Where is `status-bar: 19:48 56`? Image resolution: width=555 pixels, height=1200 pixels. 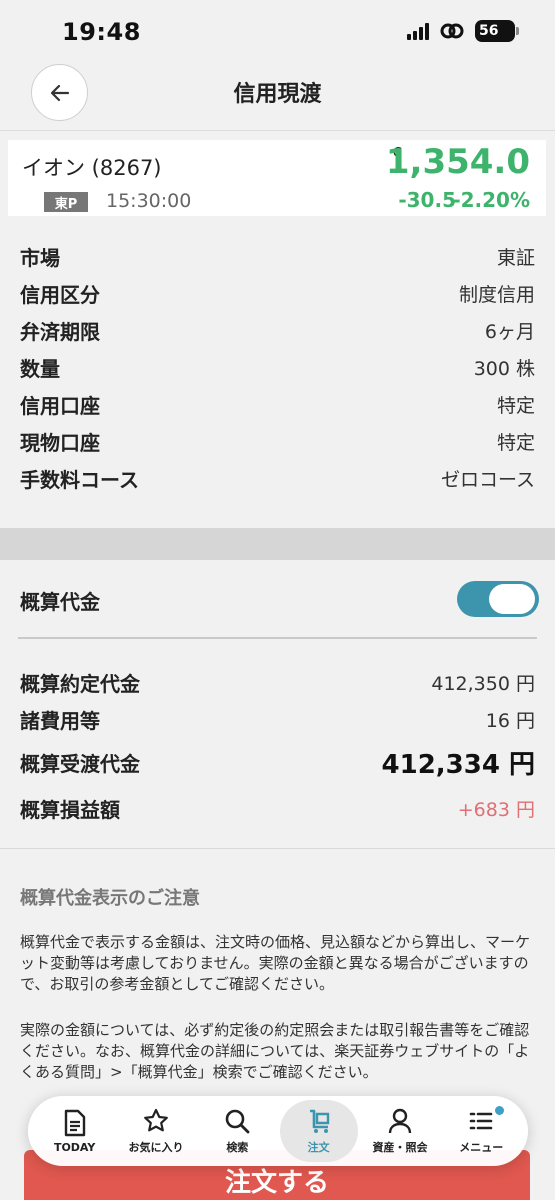
status-bar: 19:48 56 is located at coordinates (277, 32).